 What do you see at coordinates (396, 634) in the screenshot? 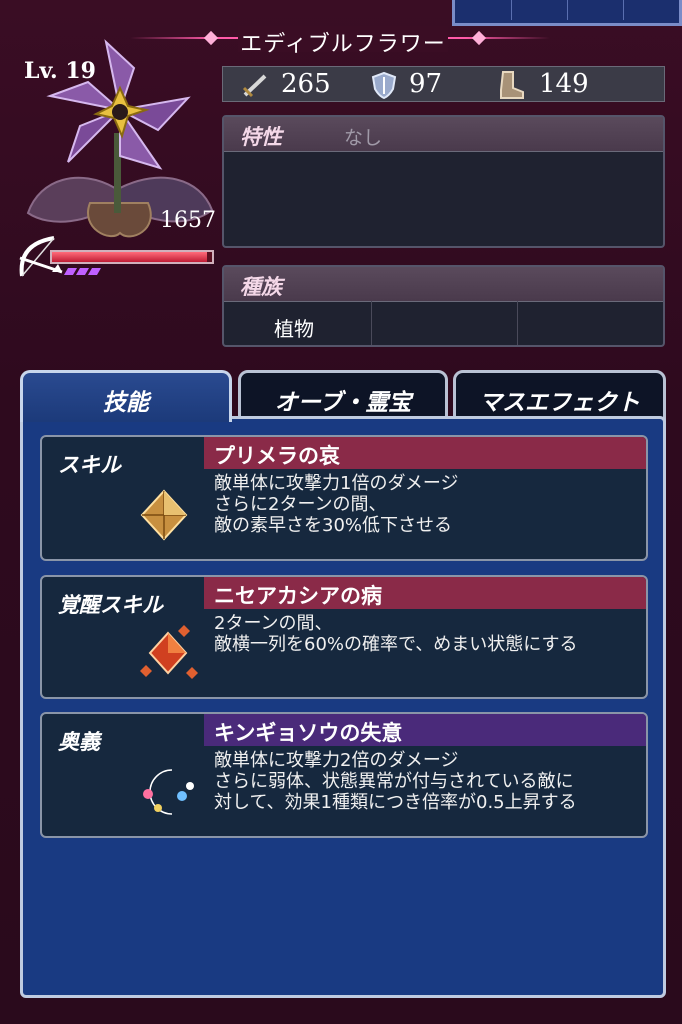
I see `skill-description: 2ターンの間、 敵横一列を60%の確率で、めまい状態にする` at bounding box center [396, 634].